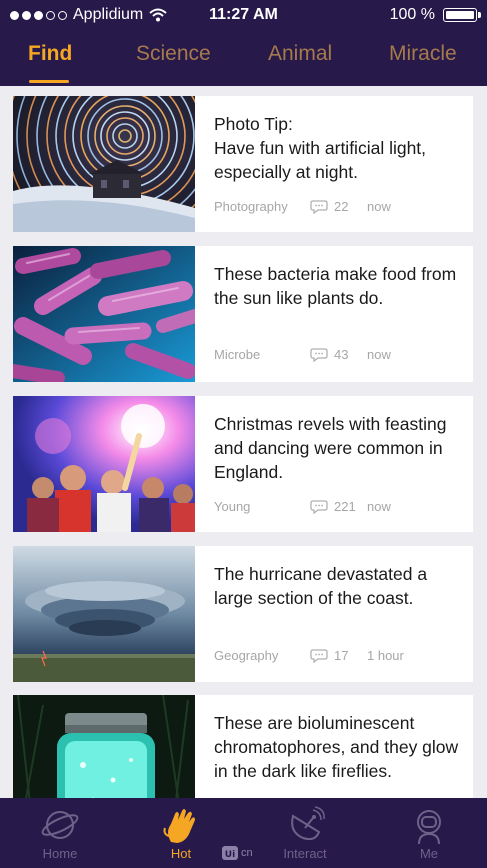 This screenshot has height=868, width=487. What do you see at coordinates (308, 823) in the screenshot?
I see `satellite-dish-icon` at bounding box center [308, 823].